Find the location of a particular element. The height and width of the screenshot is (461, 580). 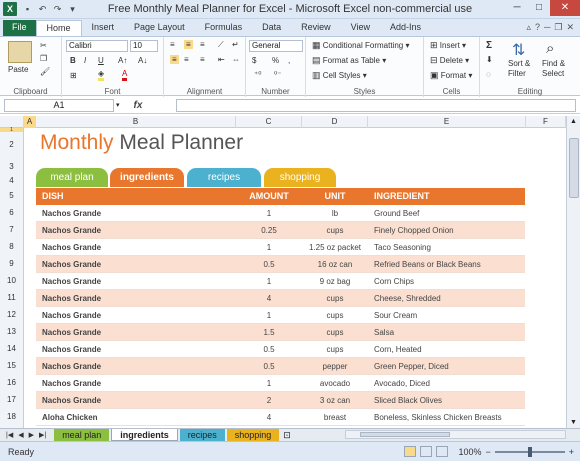

tab-data: Data is located at coordinates (271, 28).